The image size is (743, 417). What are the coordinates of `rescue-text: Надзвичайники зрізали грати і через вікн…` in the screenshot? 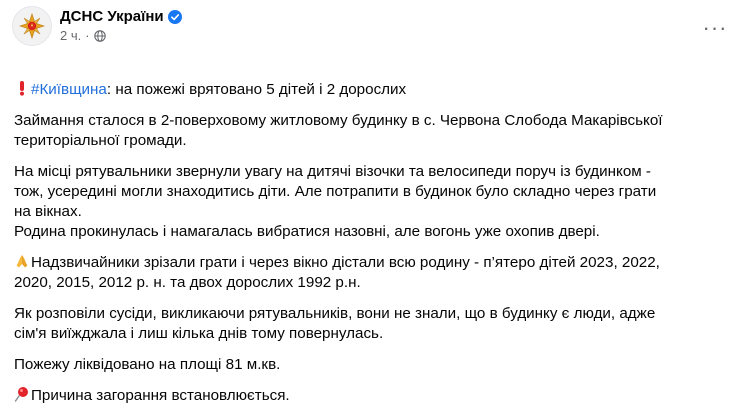 It's located at (337, 272).